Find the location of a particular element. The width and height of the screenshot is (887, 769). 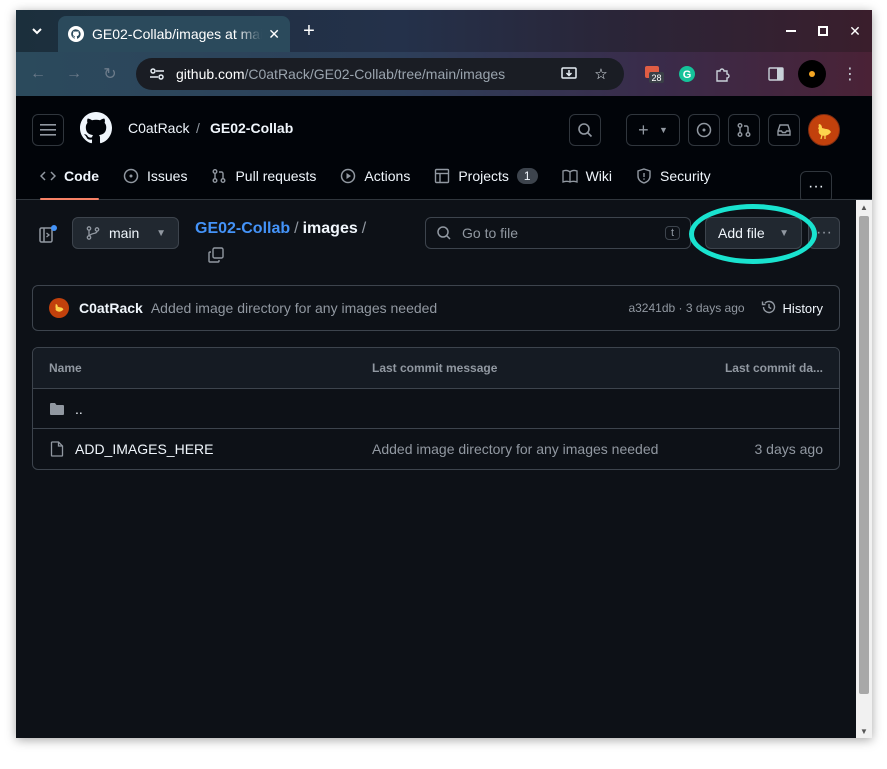

tab-issues: Issues is located at coordinates (155, 176).